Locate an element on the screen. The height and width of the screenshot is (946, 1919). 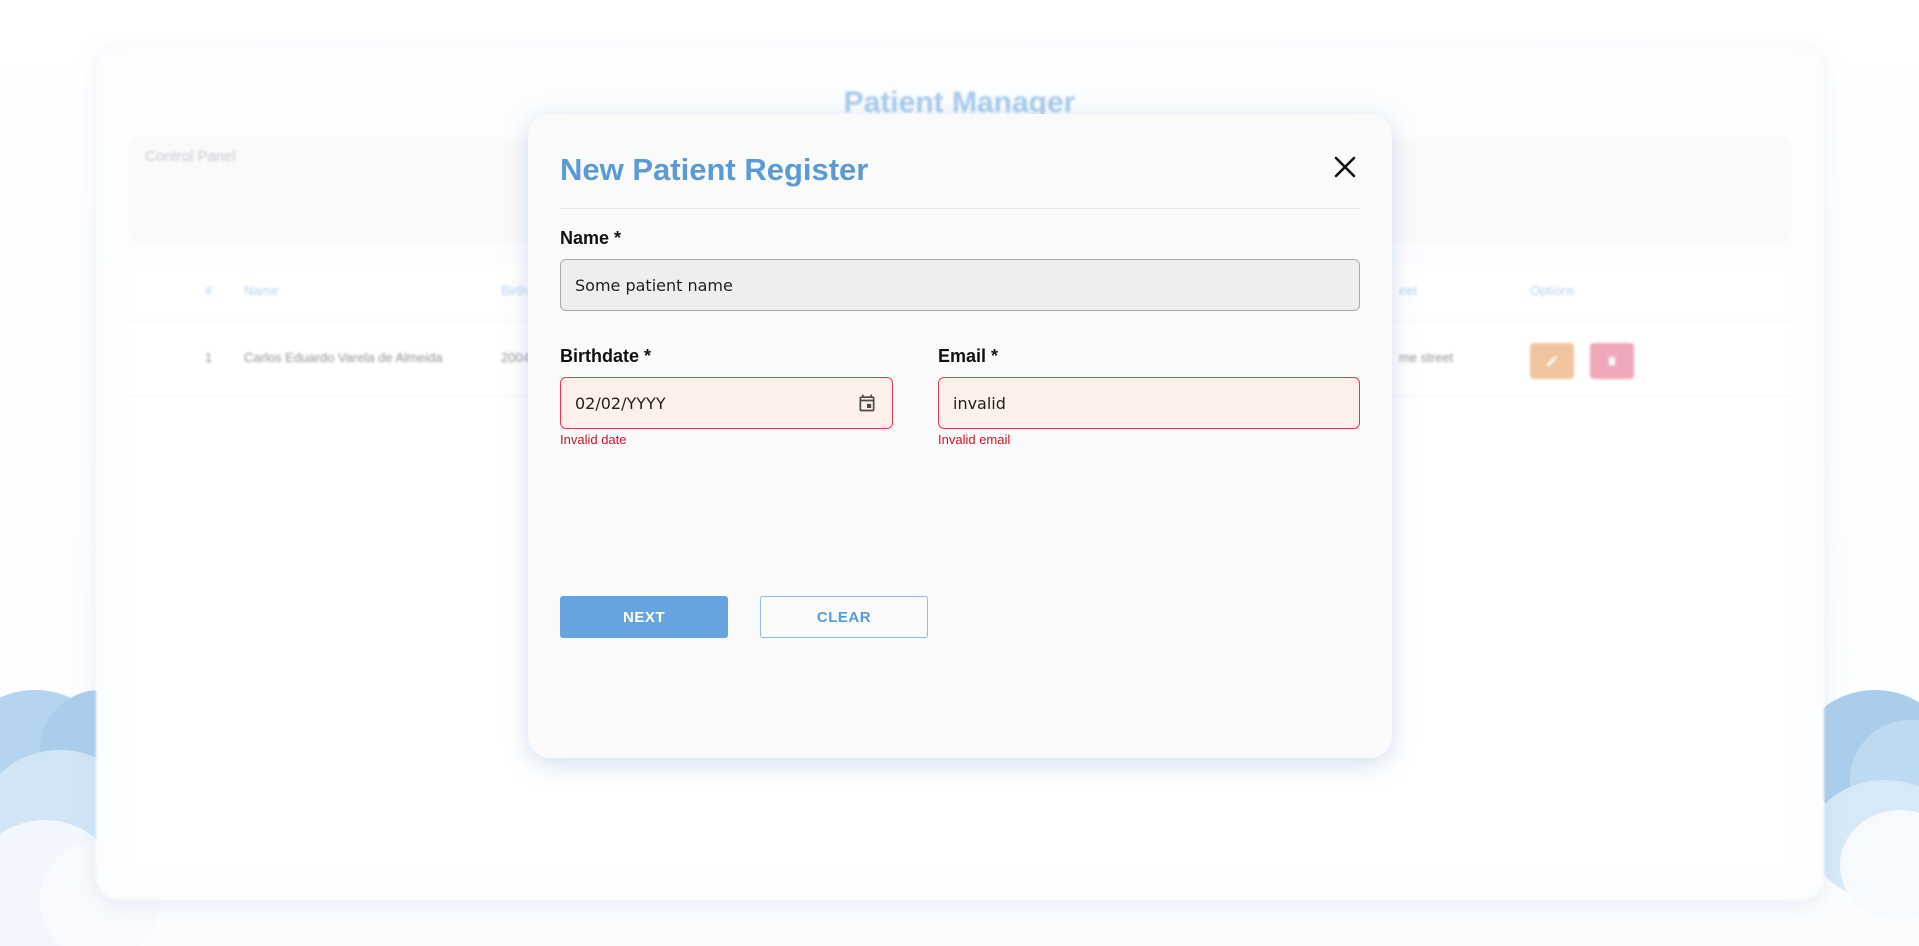
email-input: invalid is located at coordinates (1149, 403).